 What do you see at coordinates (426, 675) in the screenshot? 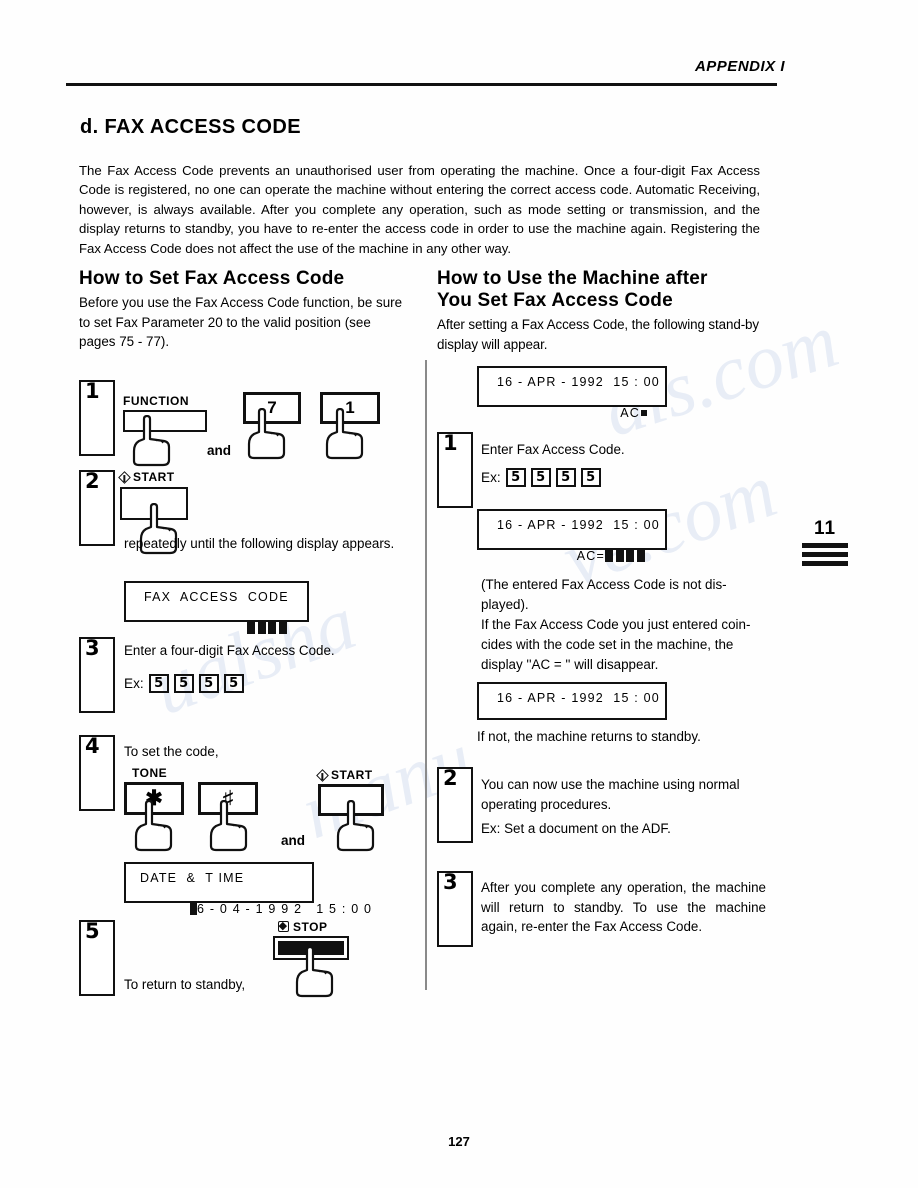
I see `column-divider` at bounding box center [426, 675].